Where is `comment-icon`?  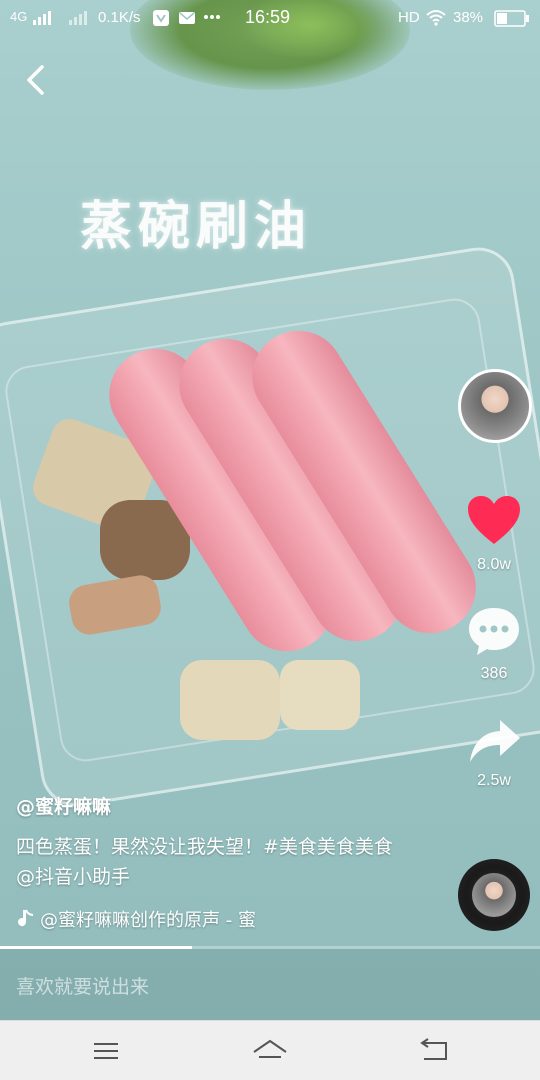 comment-icon is located at coordinates (494, 631).